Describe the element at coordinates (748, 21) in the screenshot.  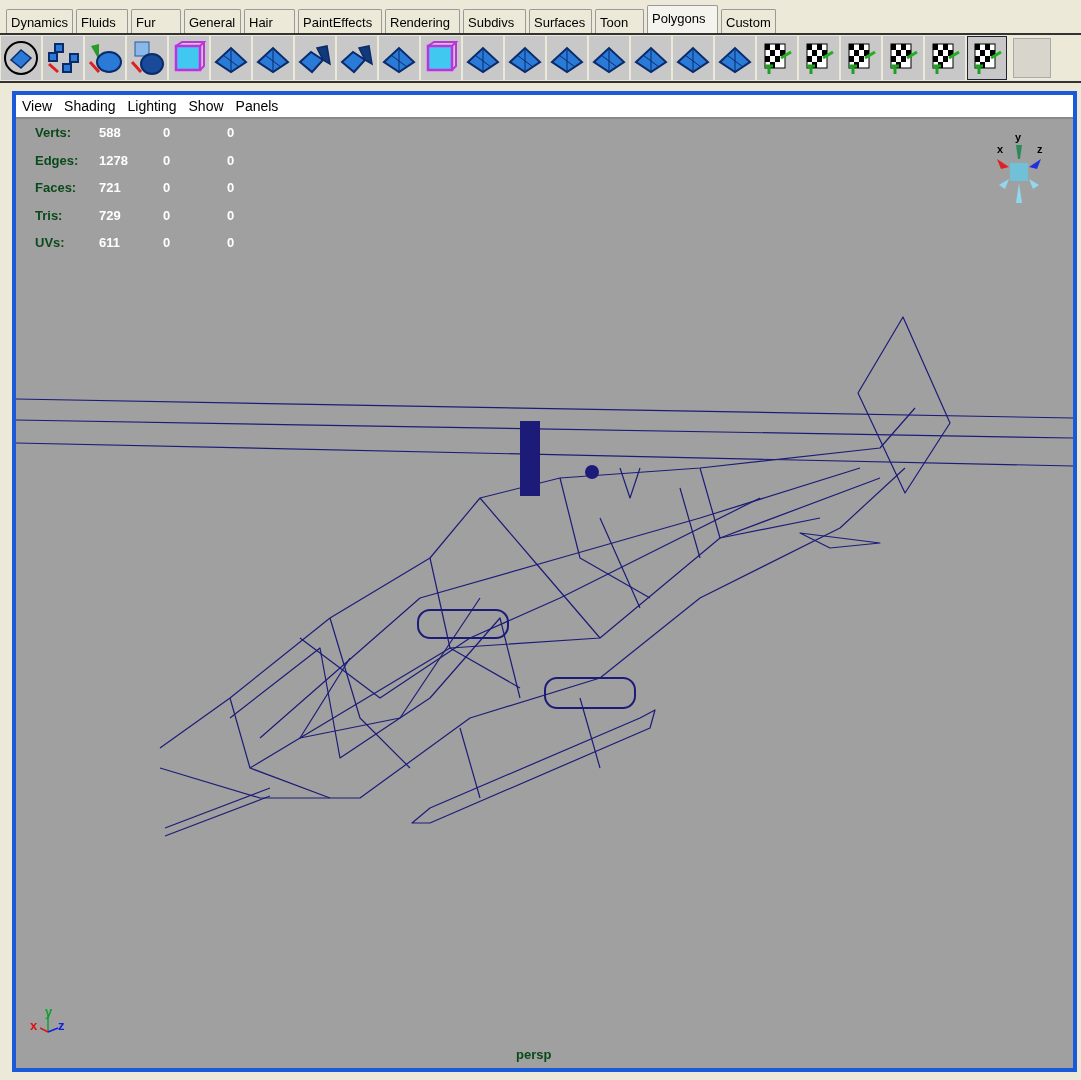
I see `shelf-tab: Custom` at that location.